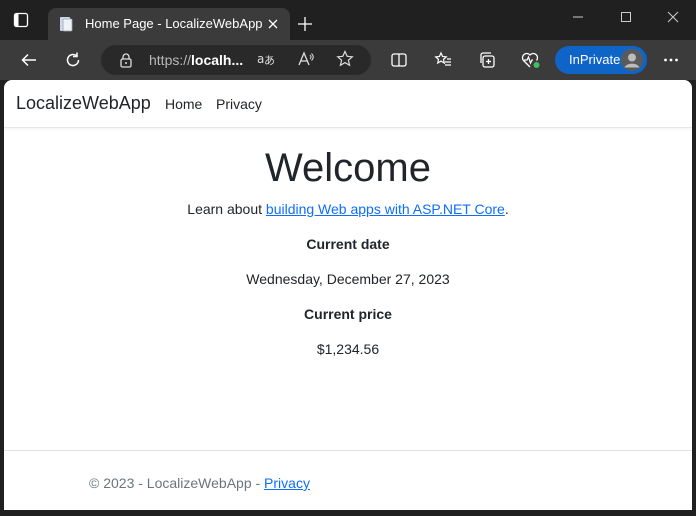  Describe the element at coordinates (487, 60) in the screenshot. I see `collections-icon` at that location.